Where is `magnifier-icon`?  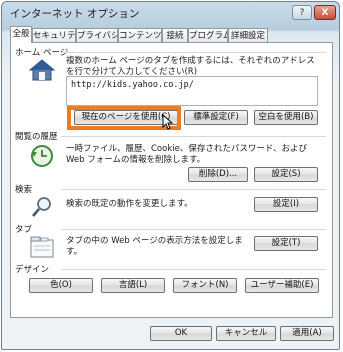 magnifier-icon is located at coordinates (42, 208).